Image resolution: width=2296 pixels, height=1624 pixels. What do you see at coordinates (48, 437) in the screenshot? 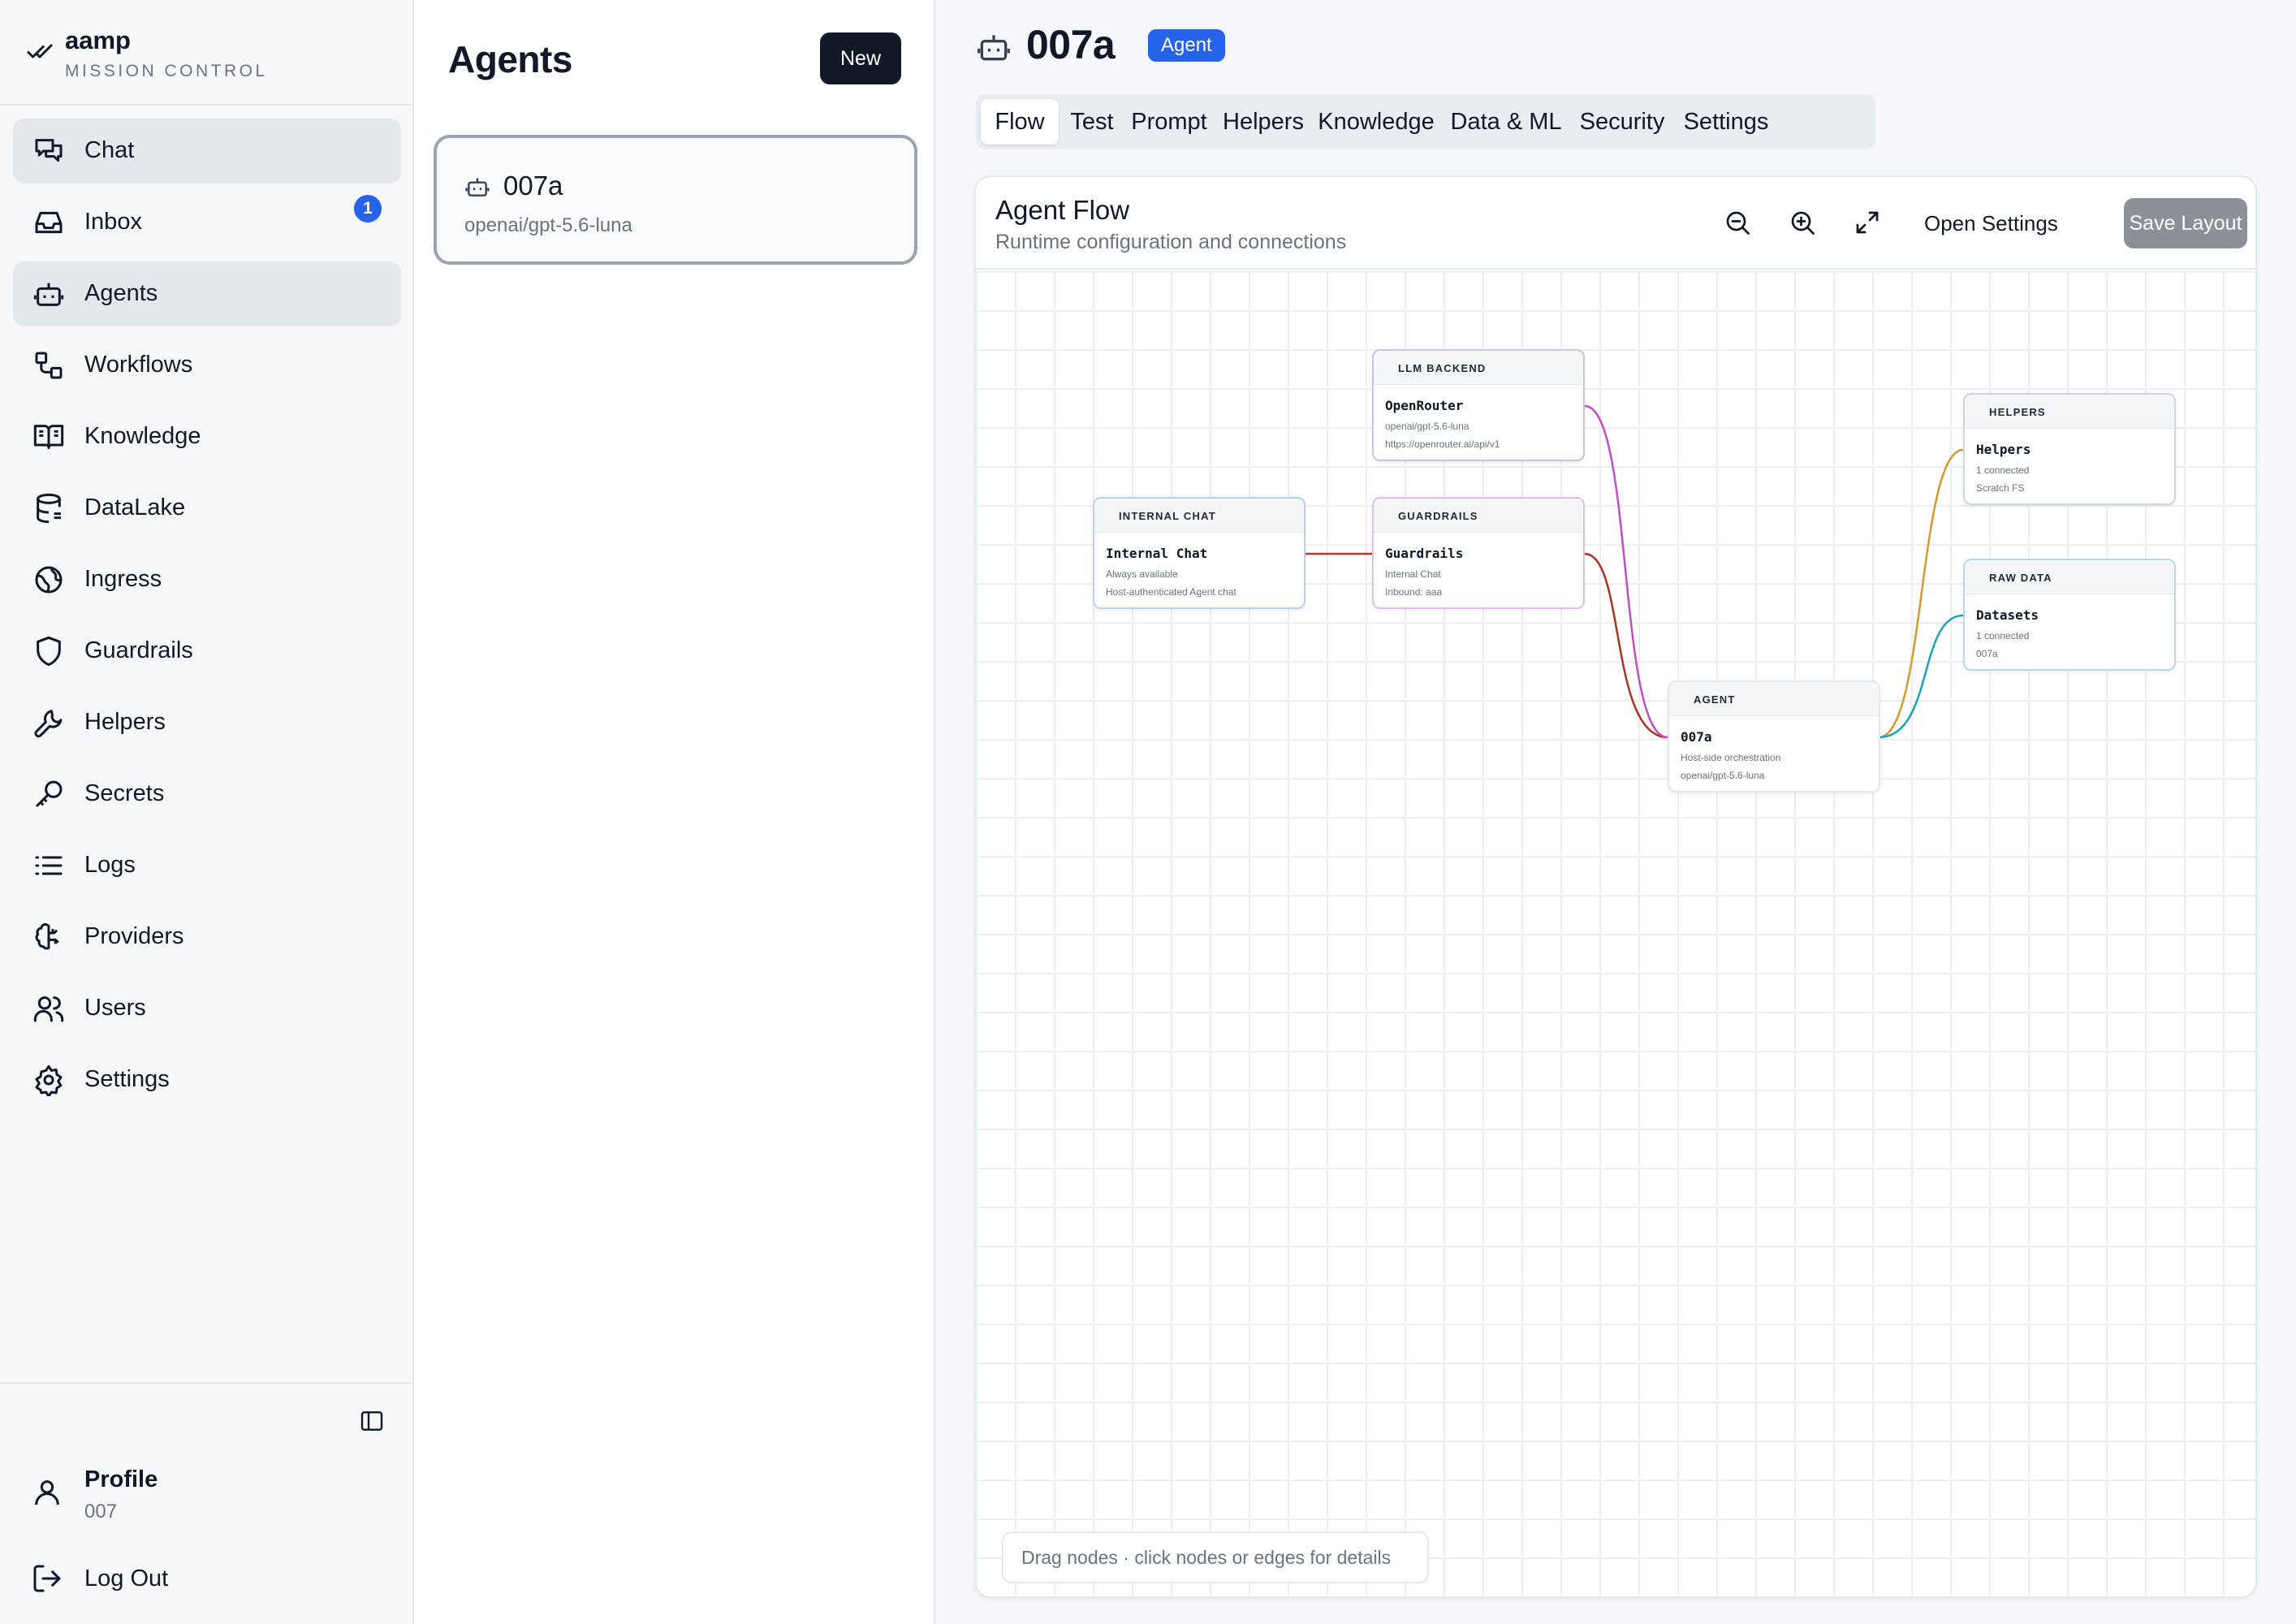
I see `book-icon` at bounding box center [48, 437].